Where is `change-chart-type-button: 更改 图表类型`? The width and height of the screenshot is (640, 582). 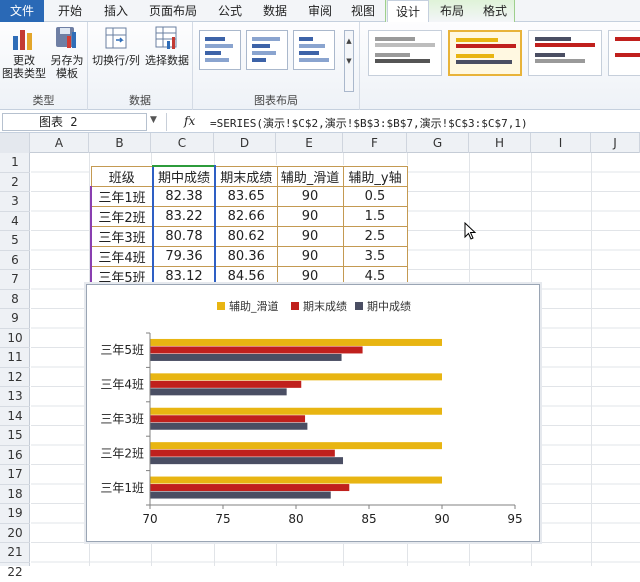
change-chart-type-button: 更改 图表类型 is located at coordinates (24, 52).